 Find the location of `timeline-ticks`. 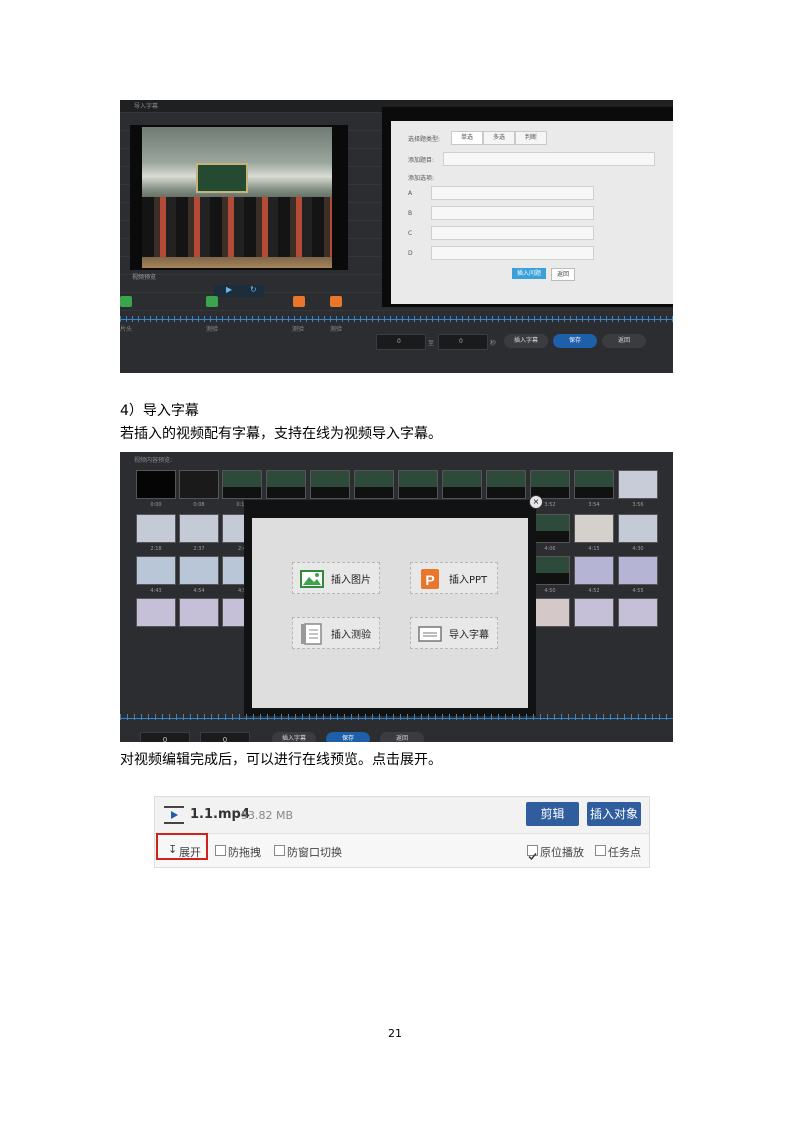

timeline-ticks is located at coordinates (396, 717).